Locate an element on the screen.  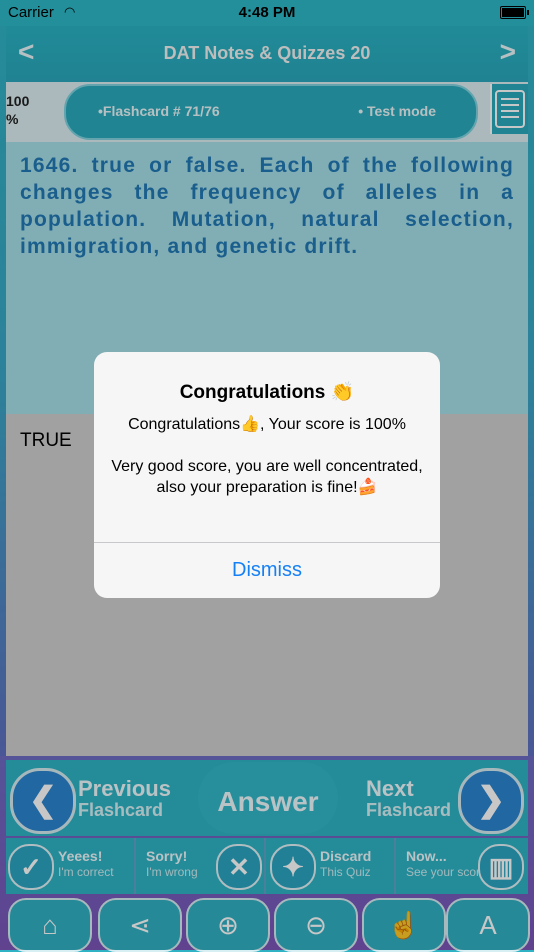
alert-score-line: Congratulations👍, Your score is 100% is located at coordinates (267, 424).